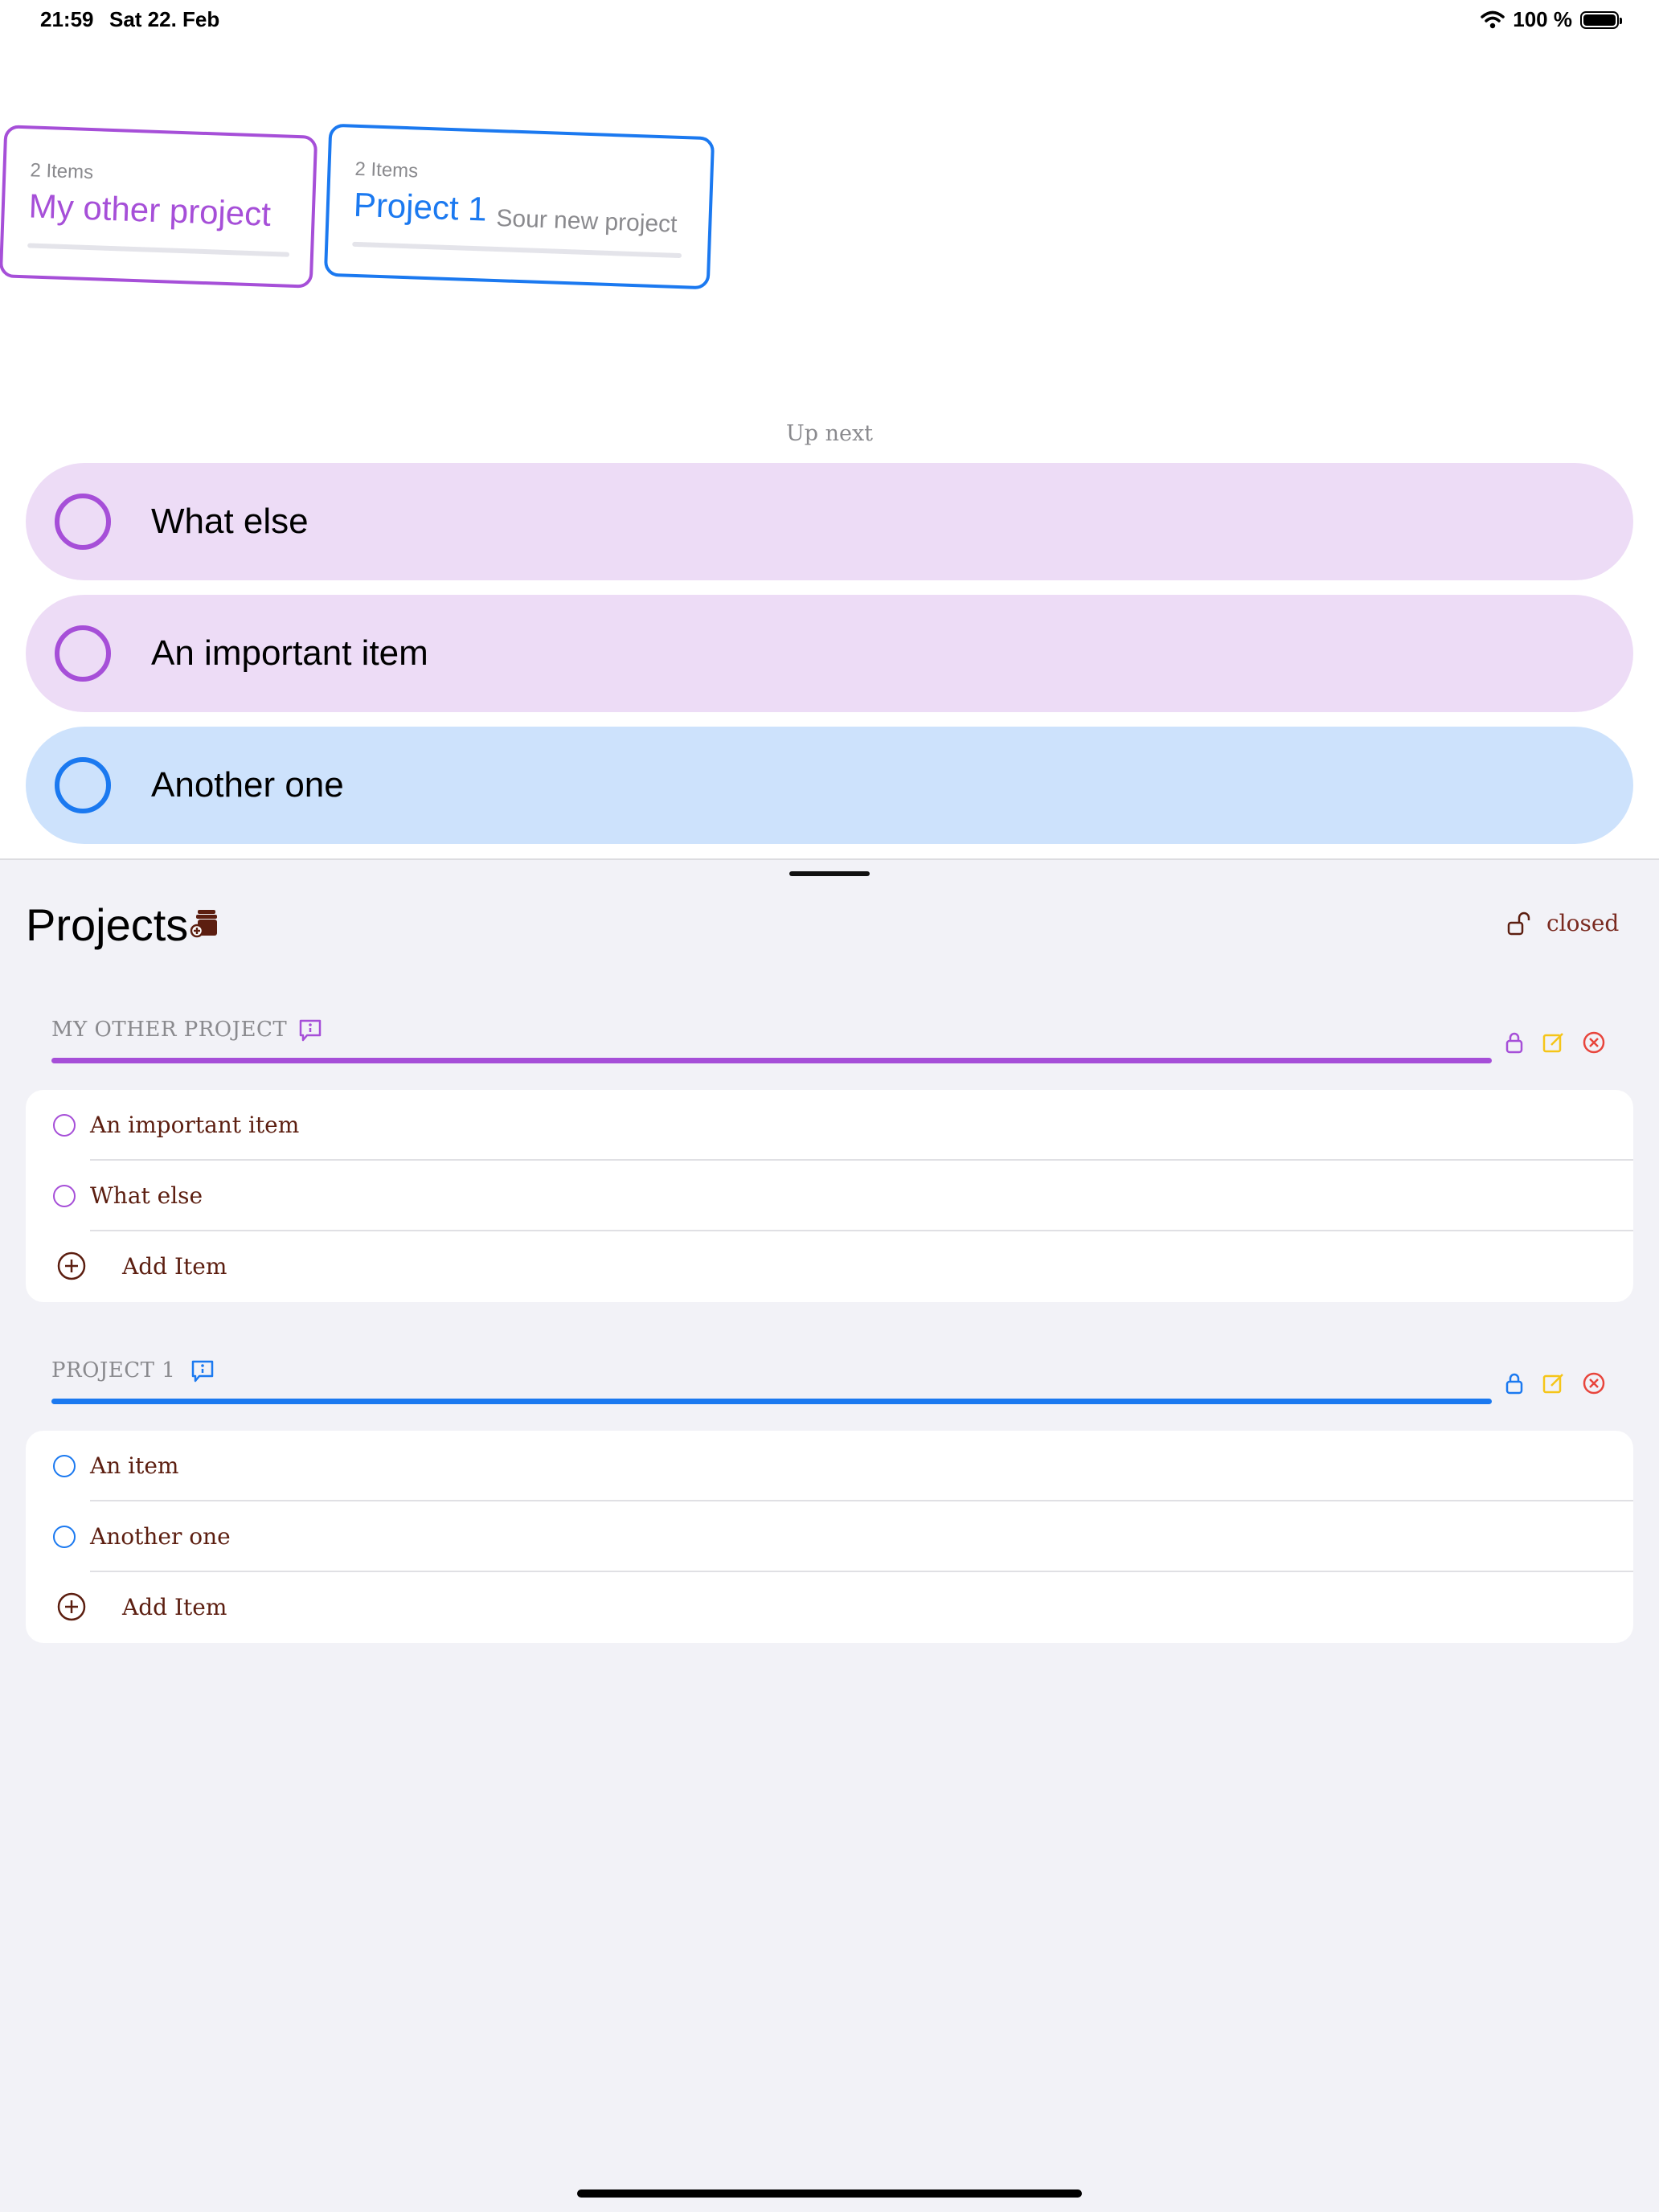  What do you see at coordinates (150, 210) in the screenshot?
I see `card-title: My other project` at bounding box center [150, 210].